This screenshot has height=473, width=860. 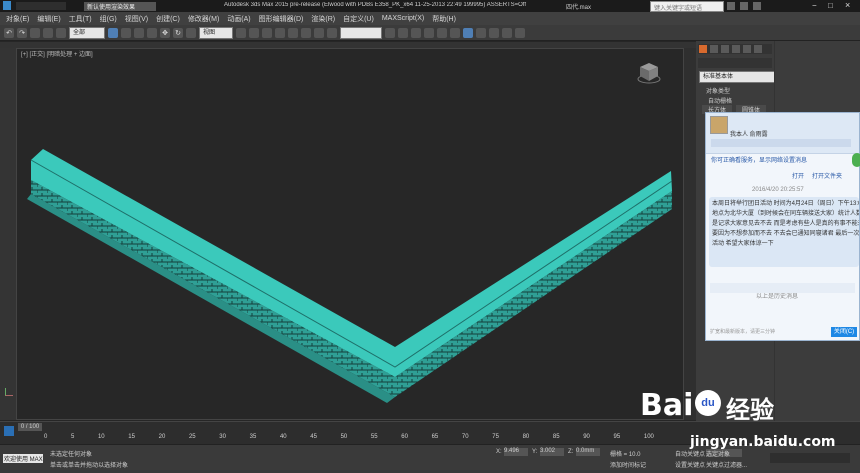 I want to click on timeline-tick: 5, so click(x=72, y=437).